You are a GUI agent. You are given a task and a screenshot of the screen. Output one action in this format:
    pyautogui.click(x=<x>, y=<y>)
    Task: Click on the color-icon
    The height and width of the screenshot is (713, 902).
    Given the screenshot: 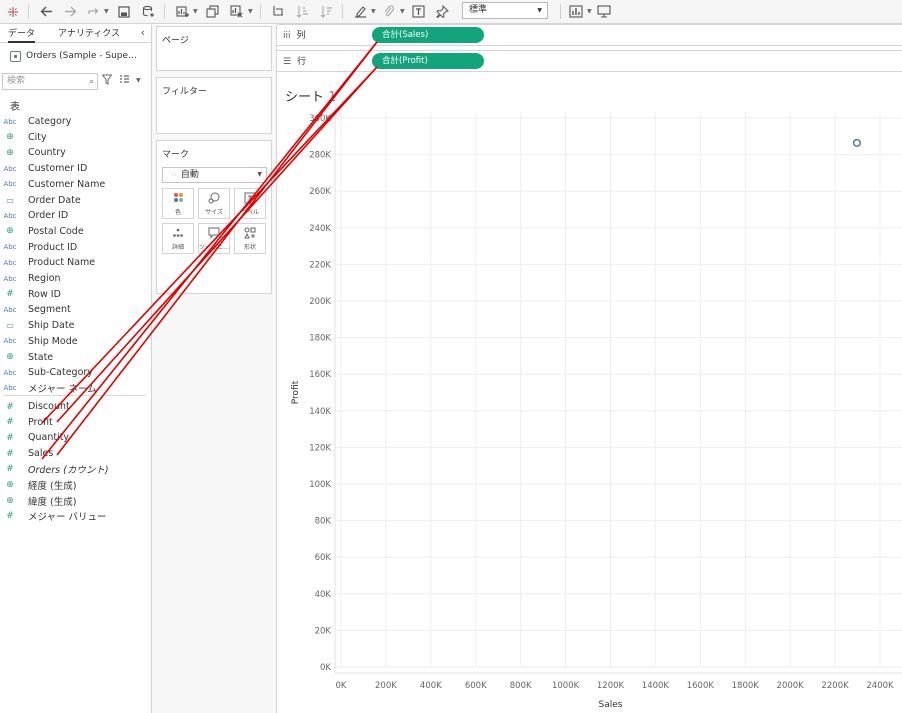 What is the action you would take?
    pyautogui.click(x=178, y=198)
    